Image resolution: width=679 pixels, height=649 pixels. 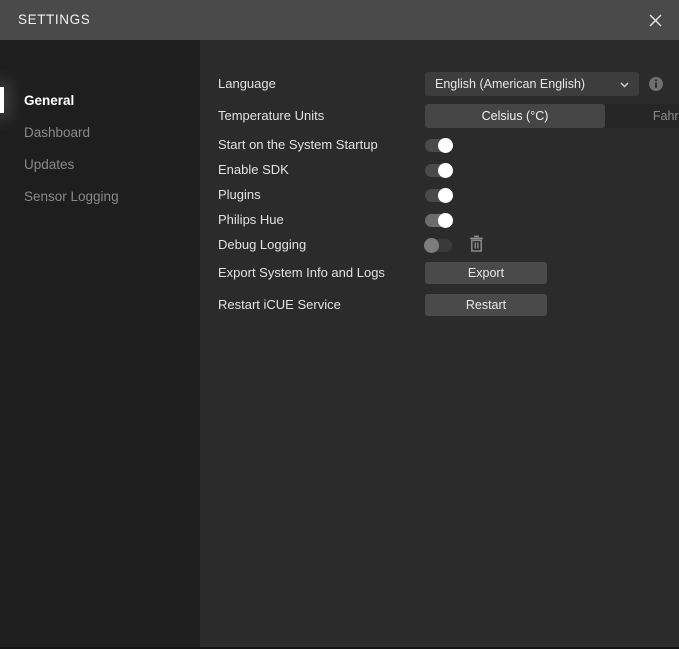 I want to click on enable-sdk-toggle, so click(x=439, y=170).